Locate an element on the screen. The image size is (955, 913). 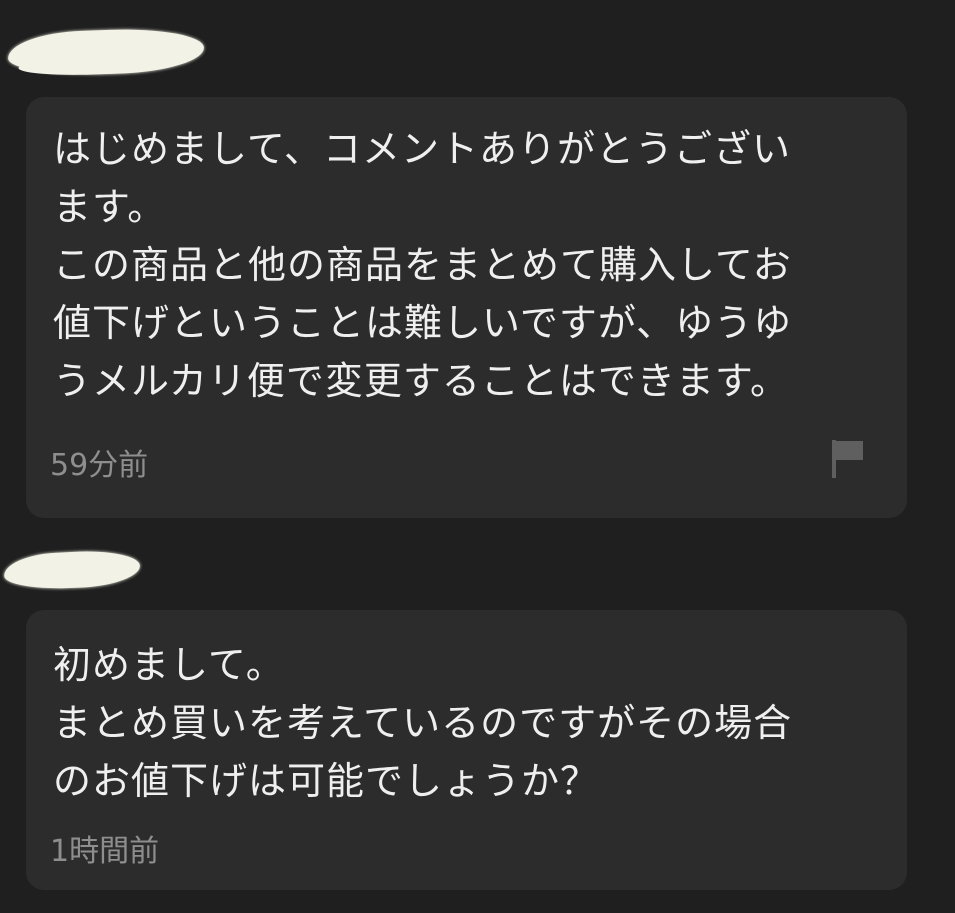
comment-timestamp: 59分前 is located at coordinates (99, 465).